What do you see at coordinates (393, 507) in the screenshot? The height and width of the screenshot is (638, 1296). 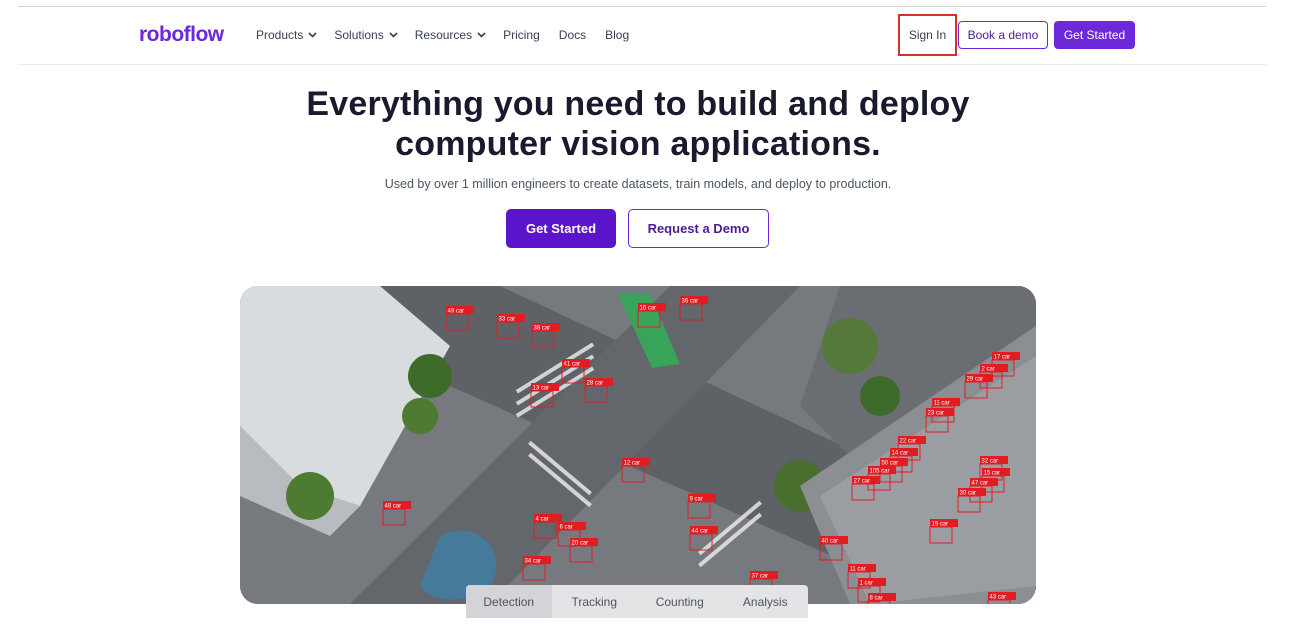 I see `detection-label: 48 car` at bounding box center [393, 507].